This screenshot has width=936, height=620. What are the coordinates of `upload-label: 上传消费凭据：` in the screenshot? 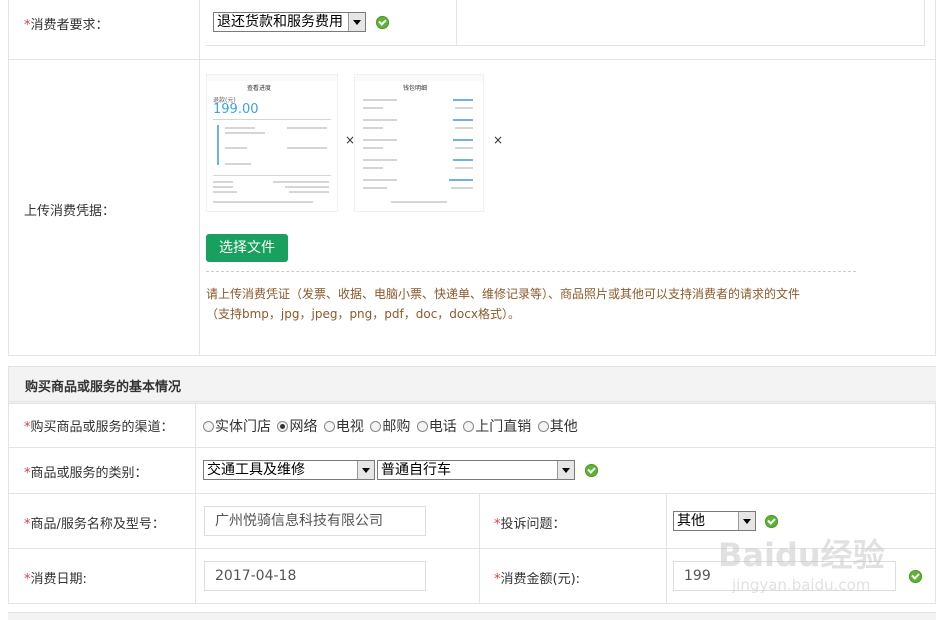 It's located at (70, 211).